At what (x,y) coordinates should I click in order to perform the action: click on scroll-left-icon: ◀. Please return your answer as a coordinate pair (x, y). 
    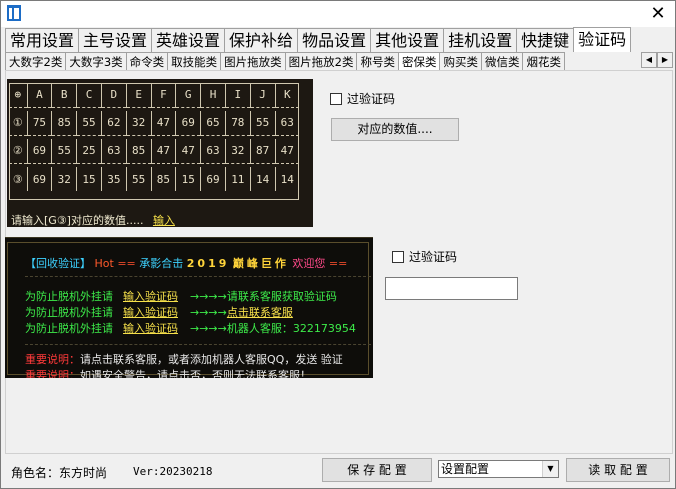
    Looking at the image, I should click on (649, 60).